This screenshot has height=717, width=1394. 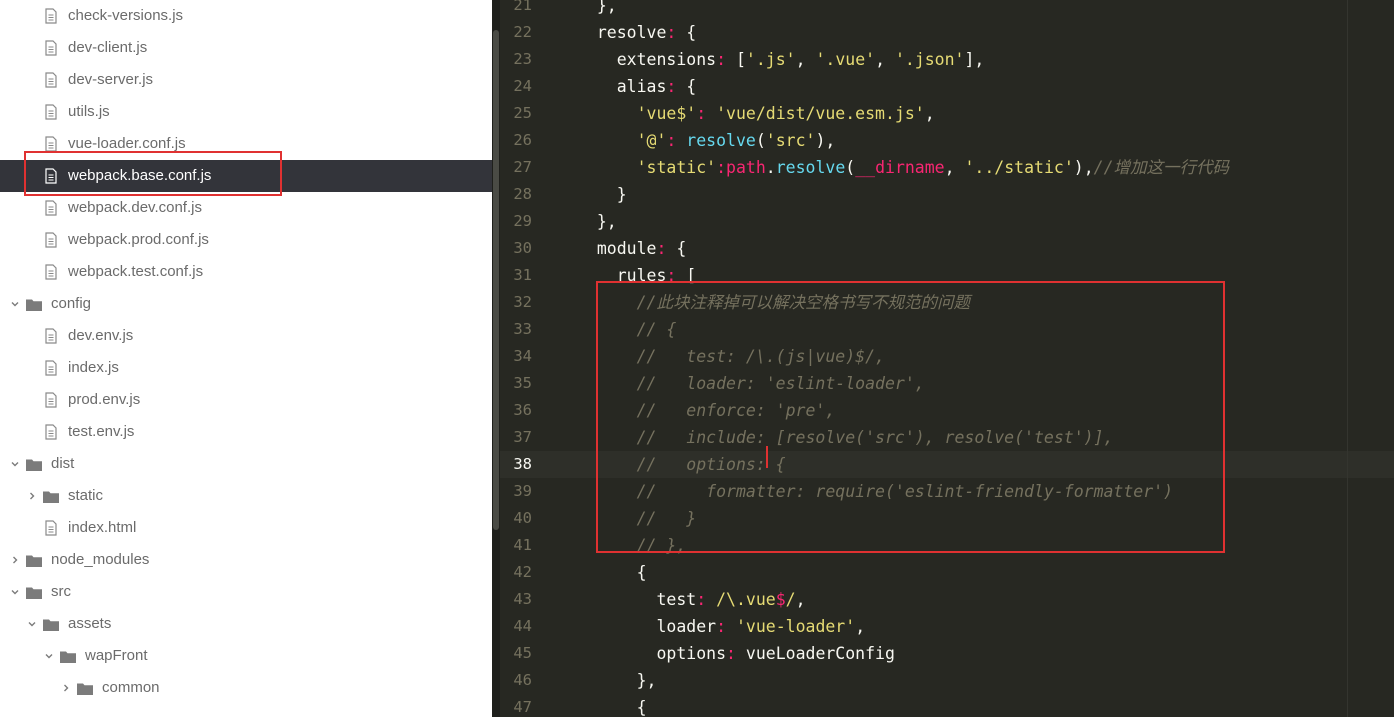 I want to click on tree-item-label: prod.env.js, so click(x=104, y=399).